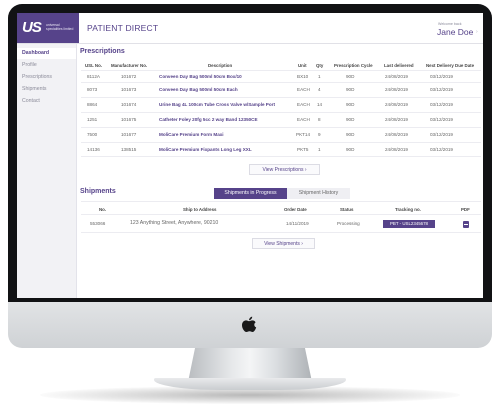 Image resolution: width=498 pixels, height=411 pixels. I want to click on ship-to-address: 123 Anything Street, Anywhere, 90210, so click(174, 223).